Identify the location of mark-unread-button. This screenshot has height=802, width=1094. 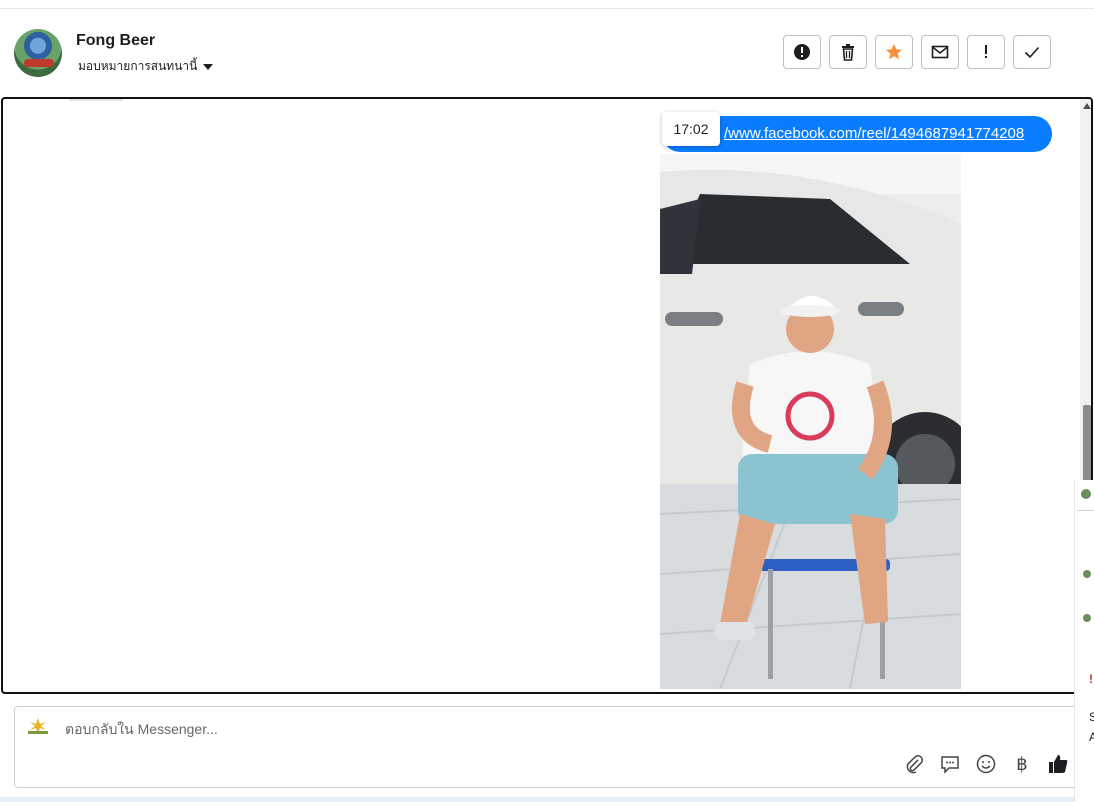
(940, 52).